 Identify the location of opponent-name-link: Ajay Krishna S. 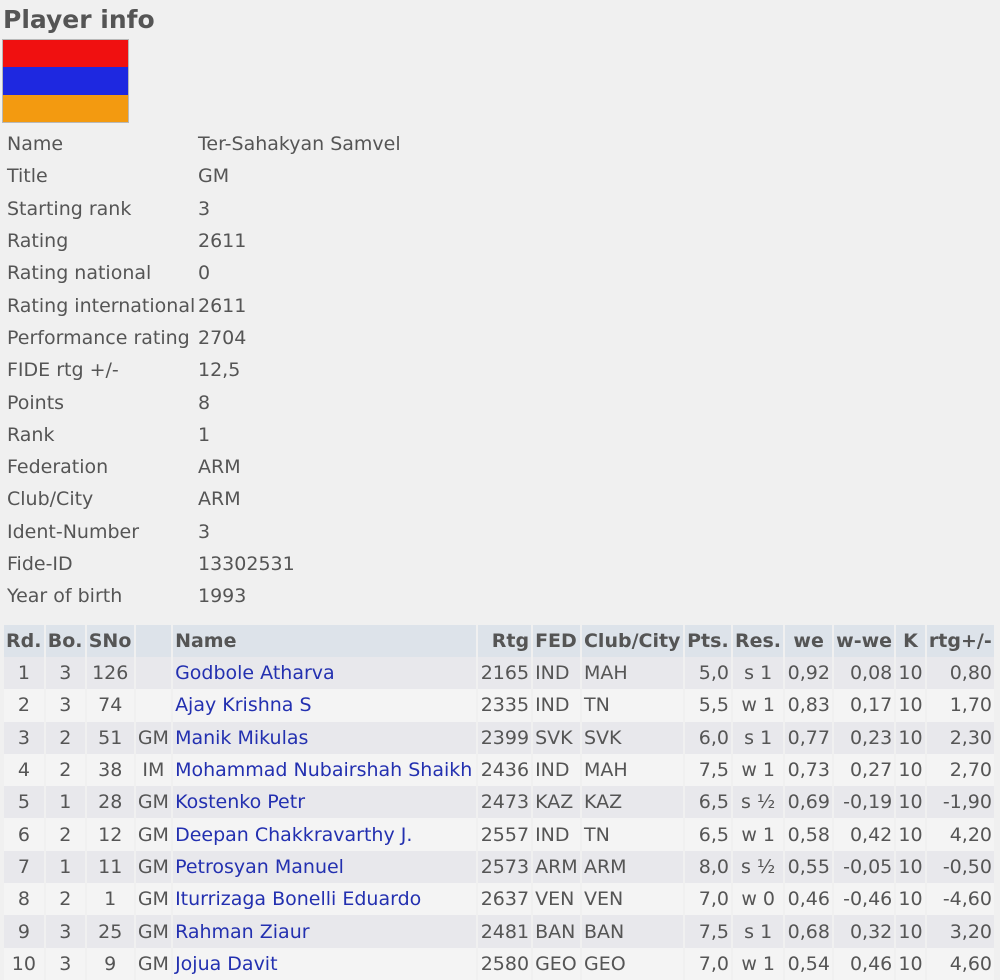
(243, 705).